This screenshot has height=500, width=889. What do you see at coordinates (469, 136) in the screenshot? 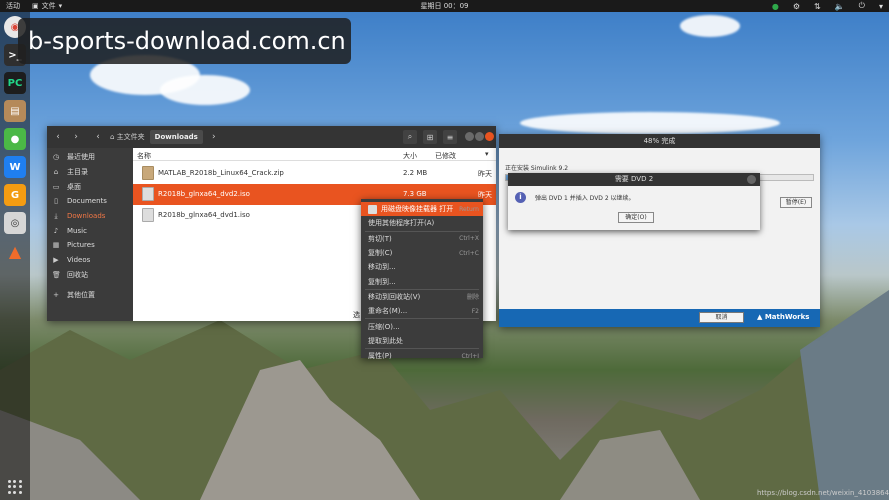
I see `minimize-button` at bounding box center [469, 136].